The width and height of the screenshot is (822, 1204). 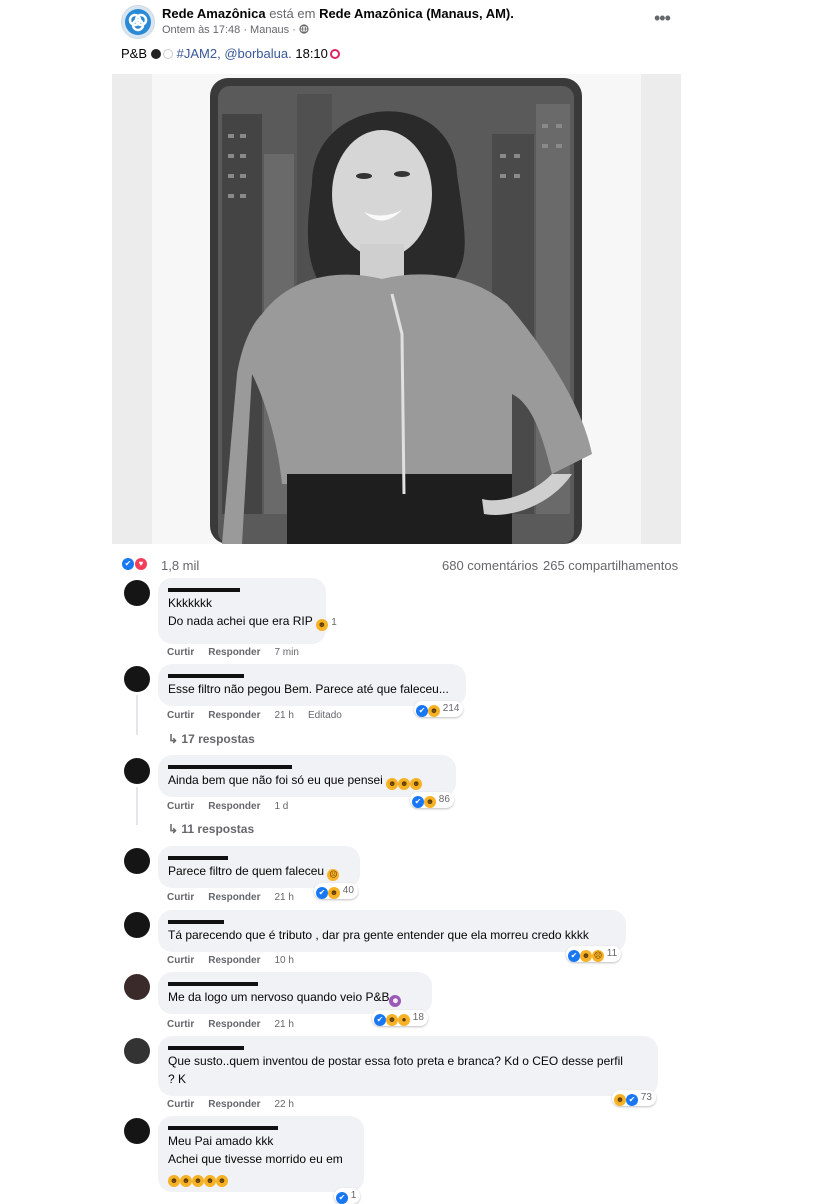 I want to click on replies-count: 11 respostas, so click(x=218, y=829).